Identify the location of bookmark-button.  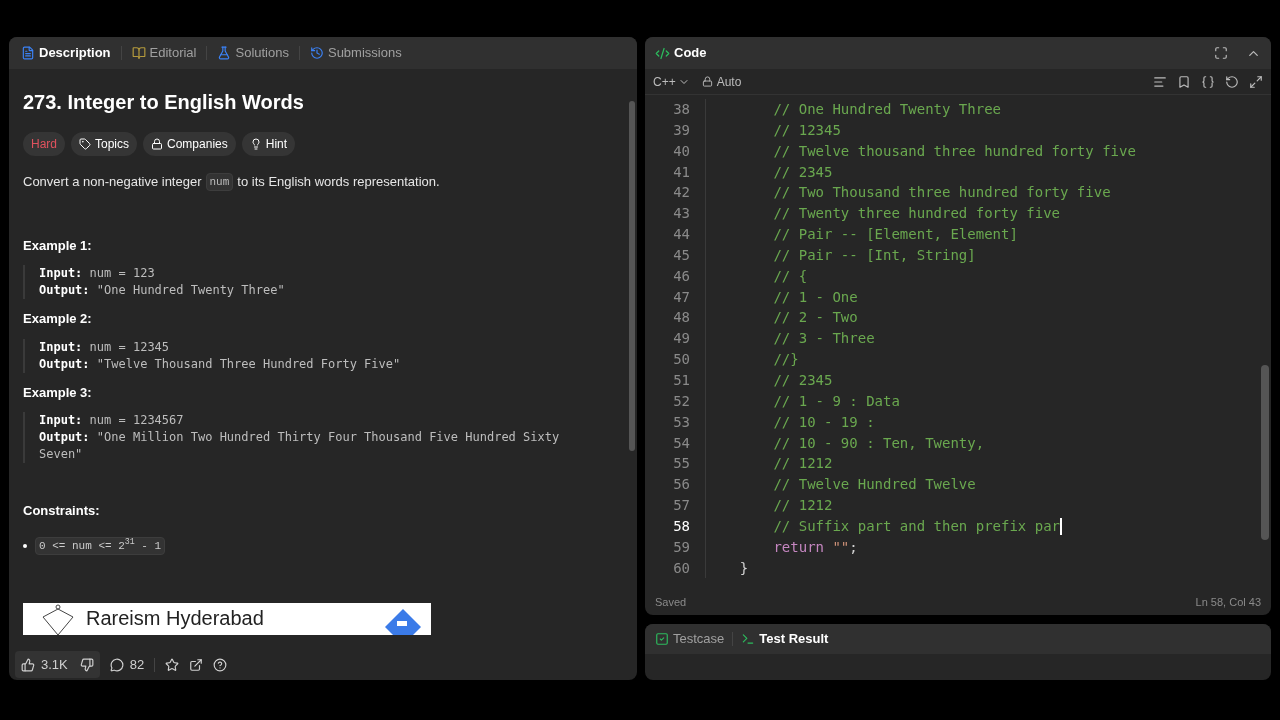
(1184, 81).